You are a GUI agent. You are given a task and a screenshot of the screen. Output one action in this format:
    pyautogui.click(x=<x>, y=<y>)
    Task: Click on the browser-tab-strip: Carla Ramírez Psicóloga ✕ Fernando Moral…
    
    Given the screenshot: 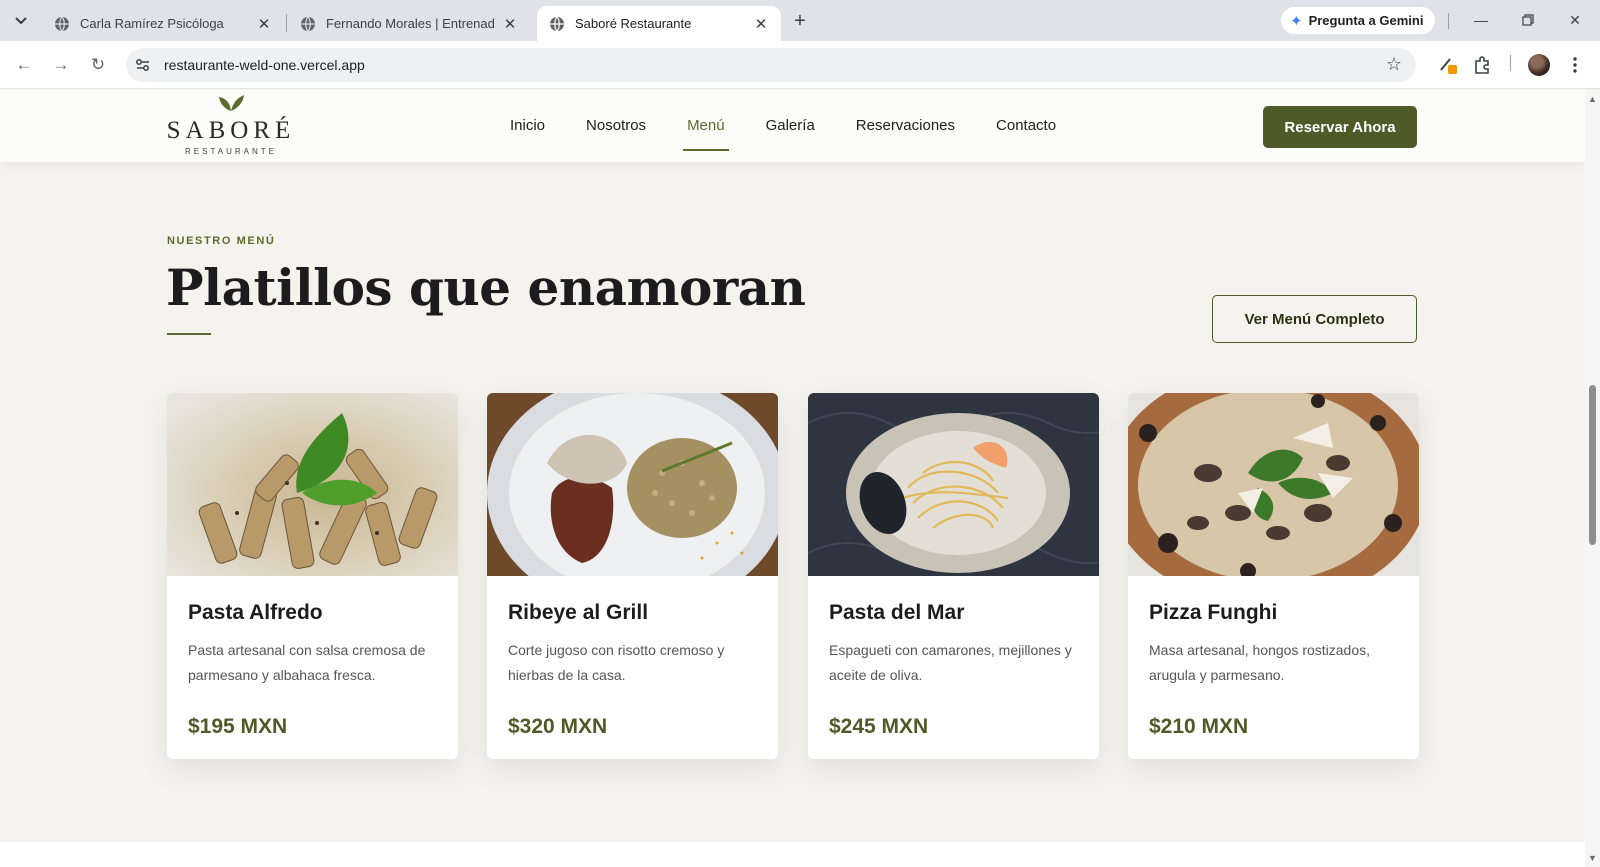 What is the action you would take?
    pyautogui.click(x=800, y=20)
    